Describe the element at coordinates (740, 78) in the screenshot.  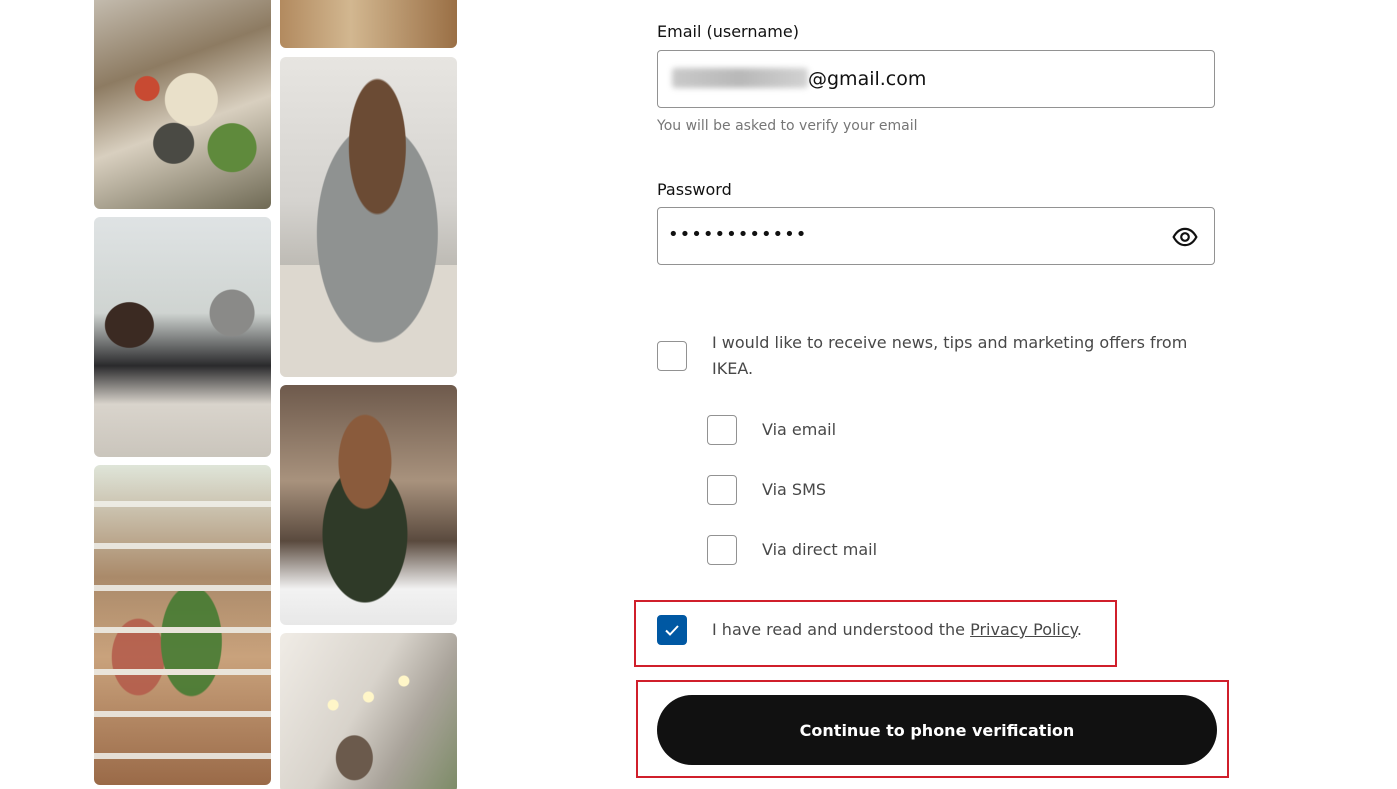
I see `email-redacted-part` at that location.